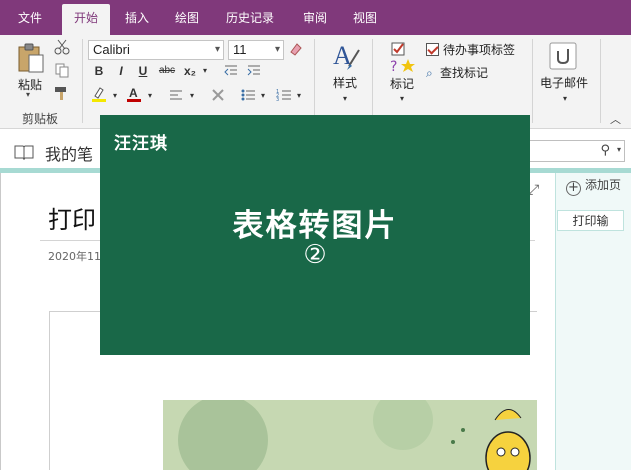  What do you see at coordinates (345, 99) in the screenshot?
I see `styles-dropdown-icon: ▾` at bounding box center [345, 99].